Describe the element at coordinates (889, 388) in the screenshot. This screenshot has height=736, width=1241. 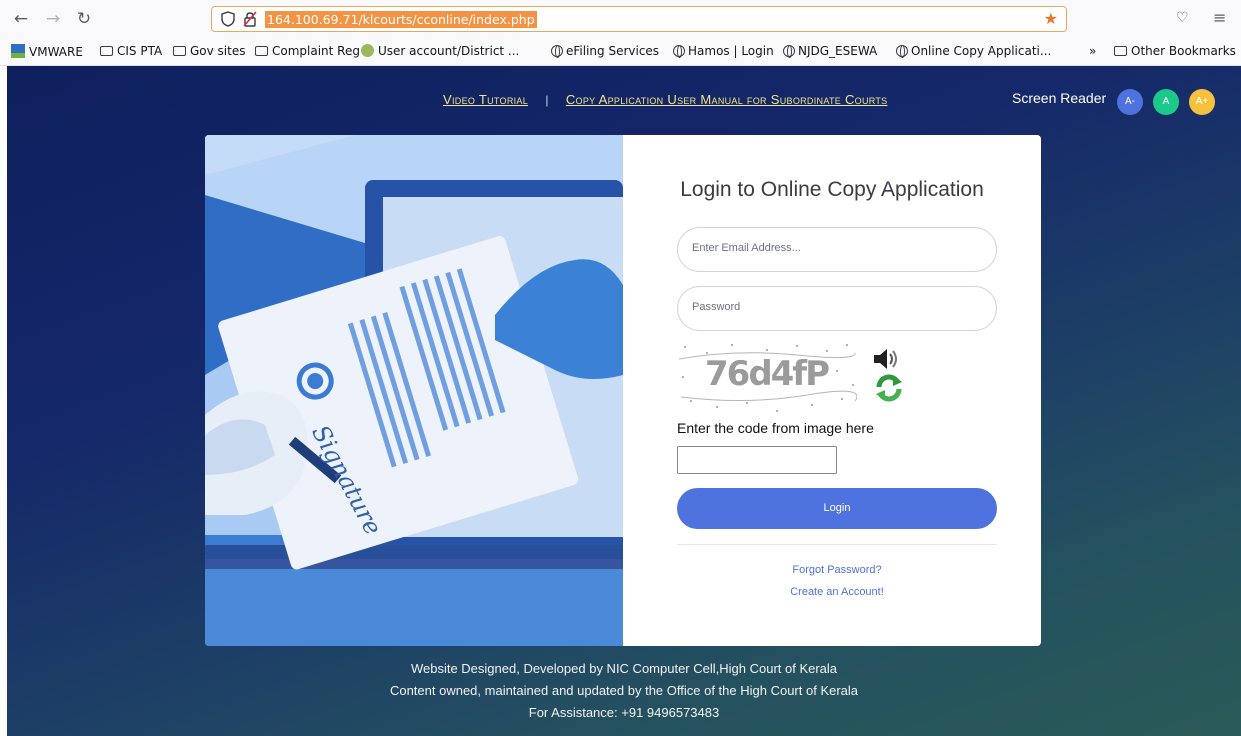
I see `refresh-captcha-icon` at that location.